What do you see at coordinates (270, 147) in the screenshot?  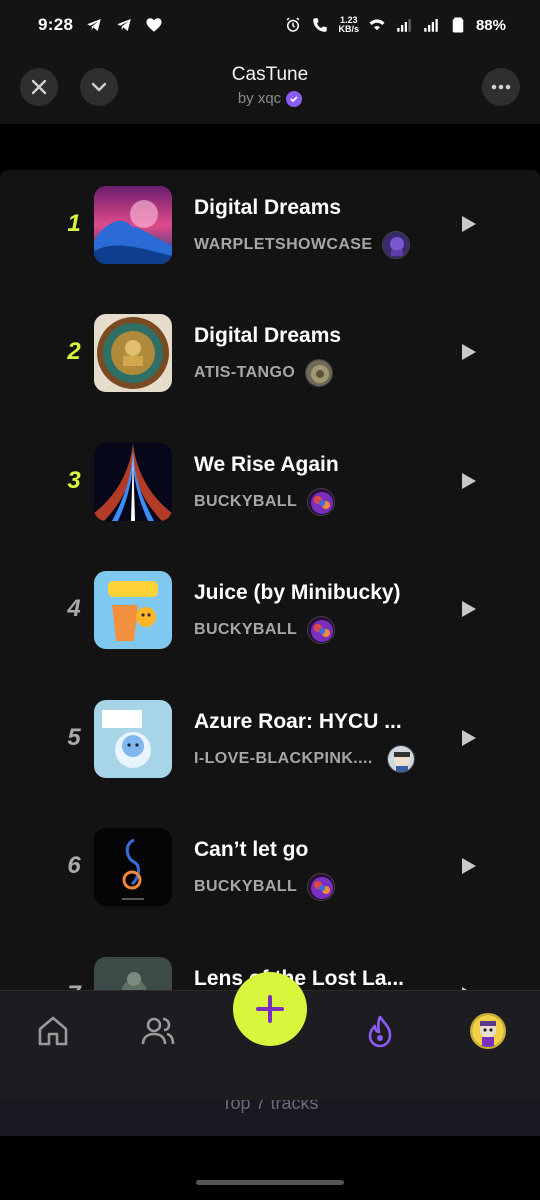 I see `header-spacer` at bounding box center [270, 147].